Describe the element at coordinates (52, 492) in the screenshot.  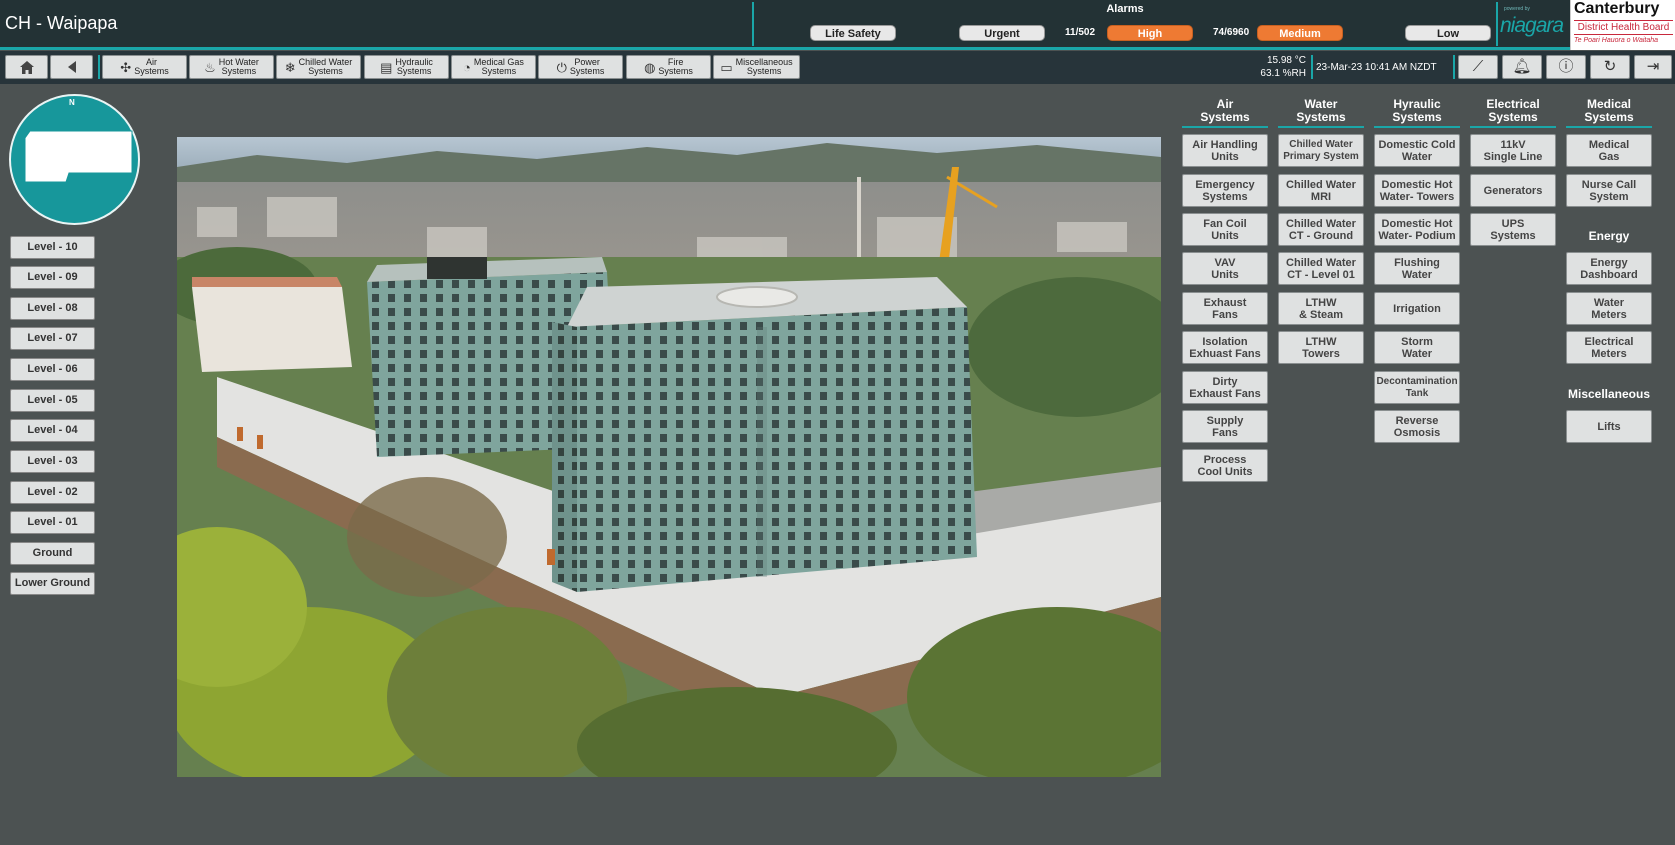
I see `level-button-02: Level - 02` at that location.